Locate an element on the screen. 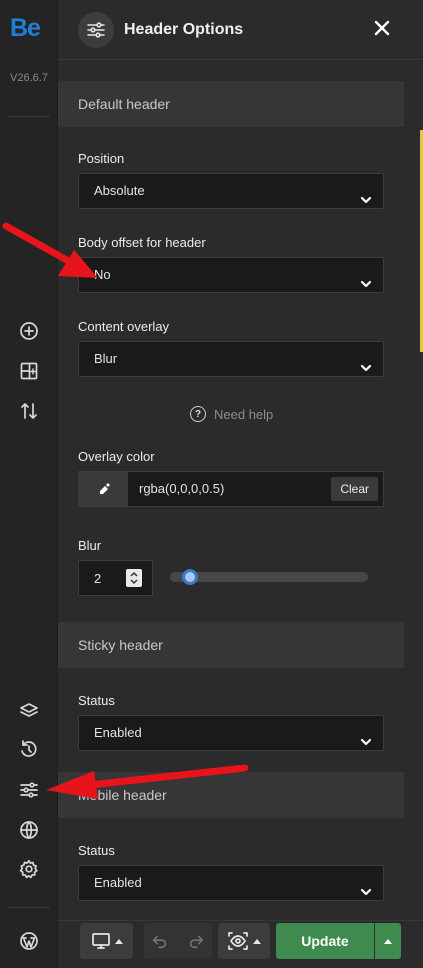  content-overlay-select: Blur is located at coordinates (231, 359).